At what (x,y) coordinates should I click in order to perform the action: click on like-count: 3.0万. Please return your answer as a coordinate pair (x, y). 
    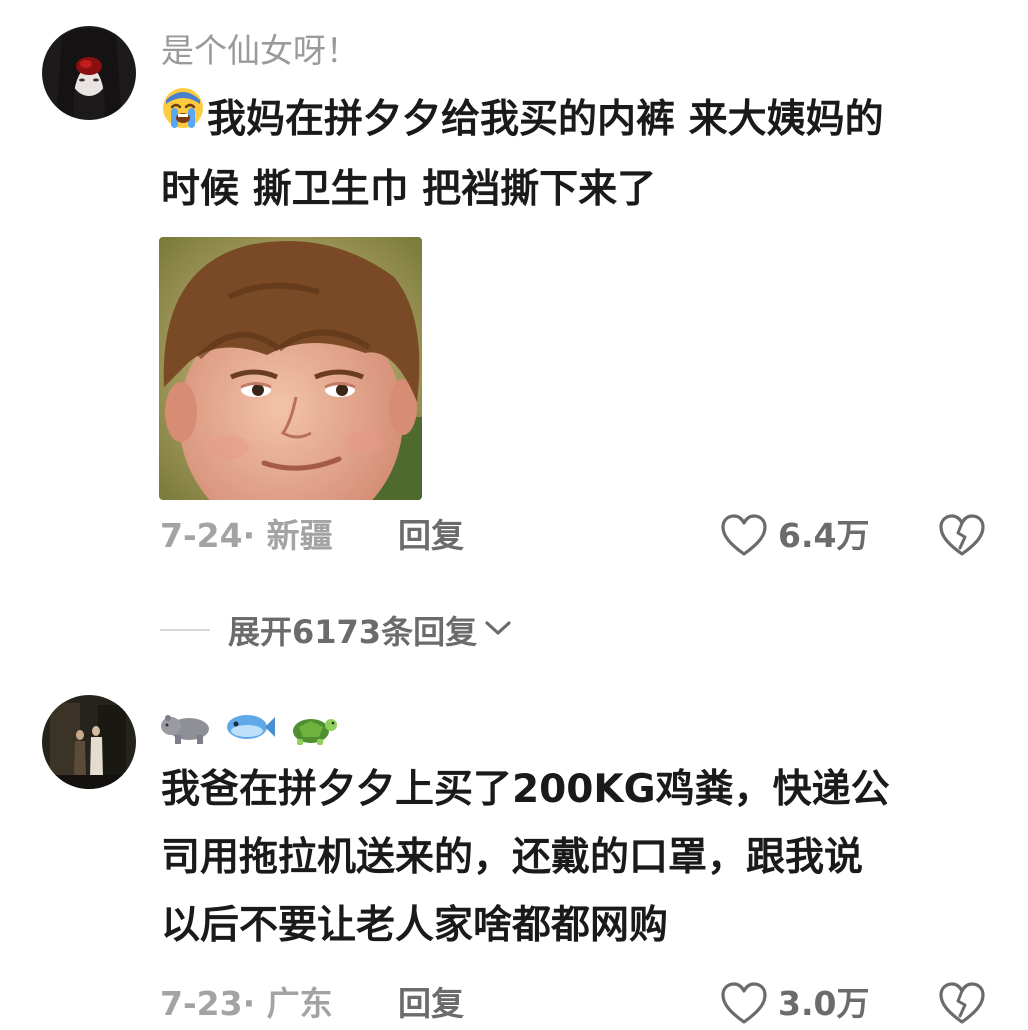
    Looking at the image, I should click on (824, 1003).